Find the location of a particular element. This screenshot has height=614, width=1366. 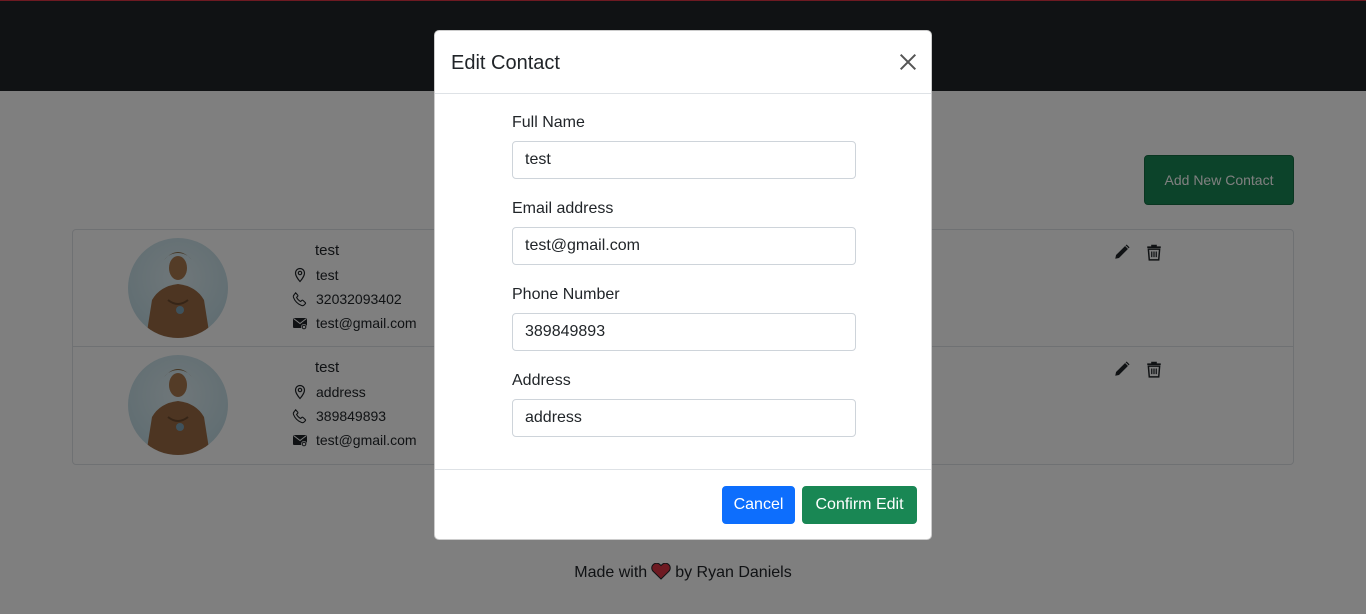

modal-title: Edit Contact is located at coordinates (505, 63).